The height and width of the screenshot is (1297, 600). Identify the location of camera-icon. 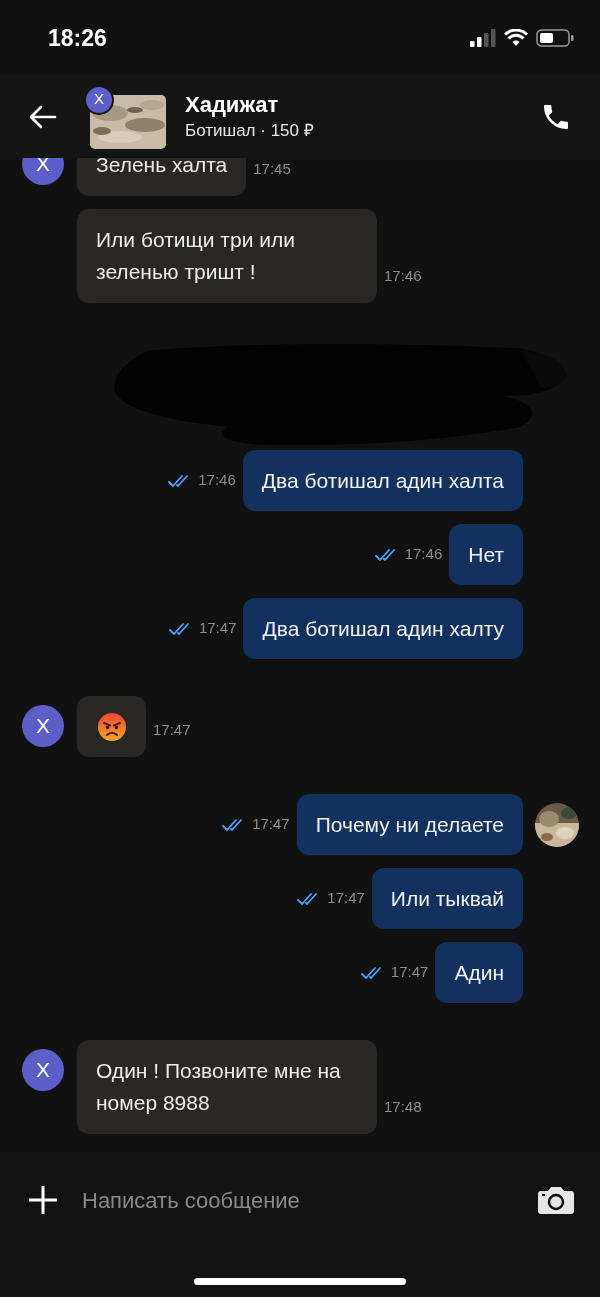
(556, 1200).